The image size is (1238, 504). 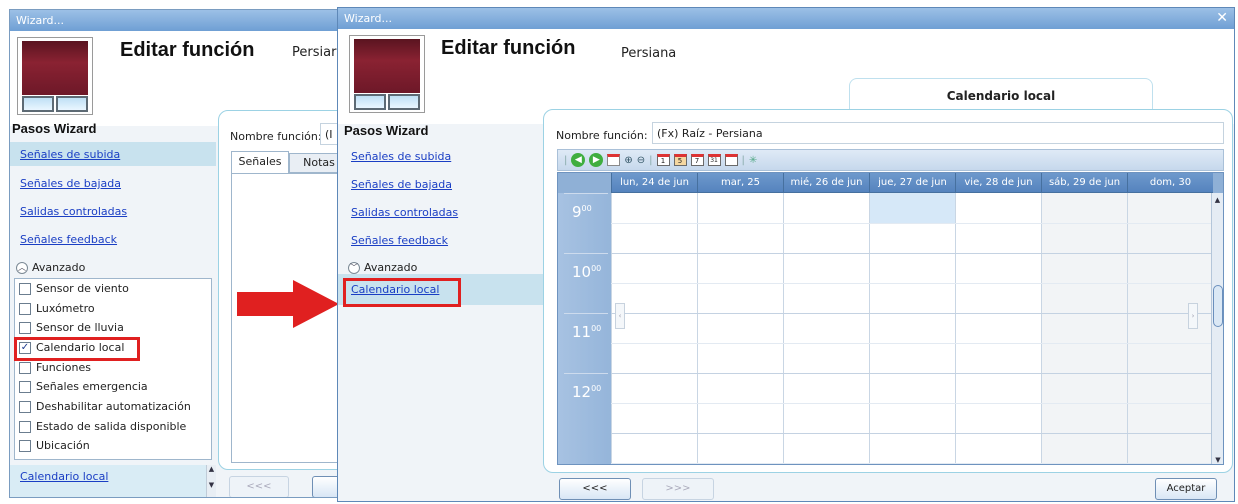 I want to click on go-back-icon: ◀, so click(x=578, y=160).